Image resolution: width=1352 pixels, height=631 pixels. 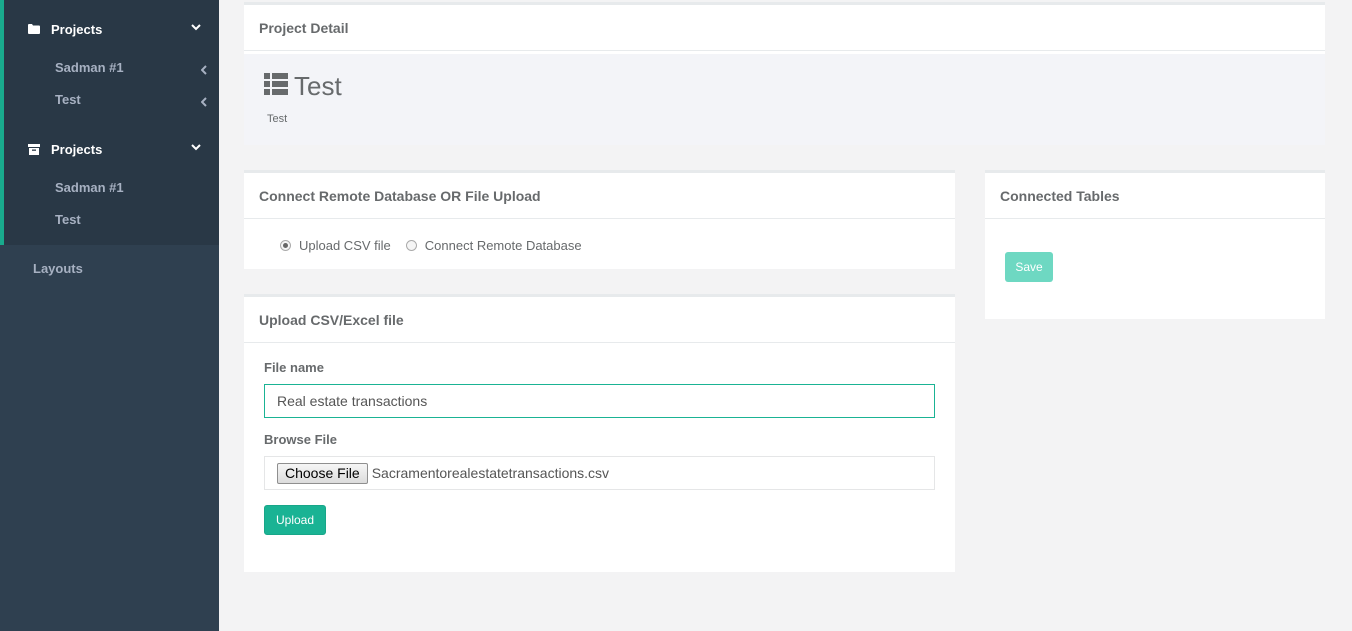 I want to click on archive-icon, so click(x=34, y=149).